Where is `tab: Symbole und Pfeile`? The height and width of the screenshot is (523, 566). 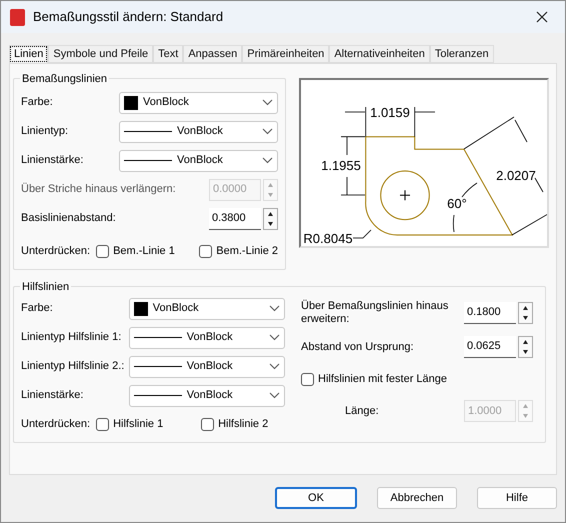
tab: Symbole und Pfeile is located at coordinates (101, 54).